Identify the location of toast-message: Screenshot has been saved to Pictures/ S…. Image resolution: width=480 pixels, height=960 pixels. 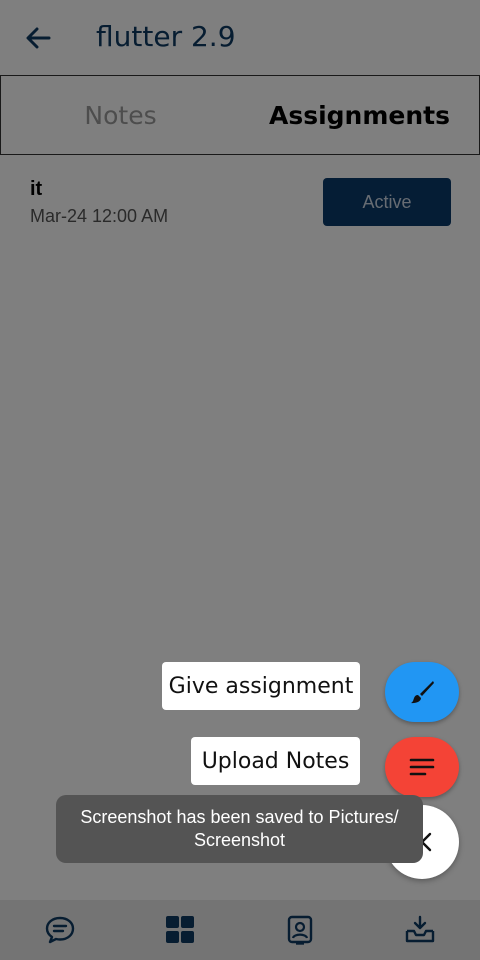
(239, 829).